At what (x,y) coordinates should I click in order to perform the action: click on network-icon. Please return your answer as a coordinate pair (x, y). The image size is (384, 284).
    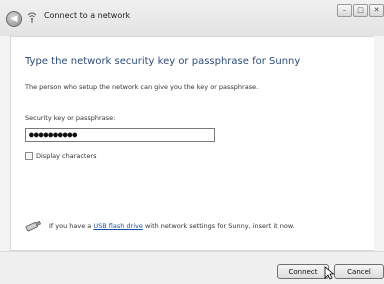
    Looking at the image, I should click on (32, 17).